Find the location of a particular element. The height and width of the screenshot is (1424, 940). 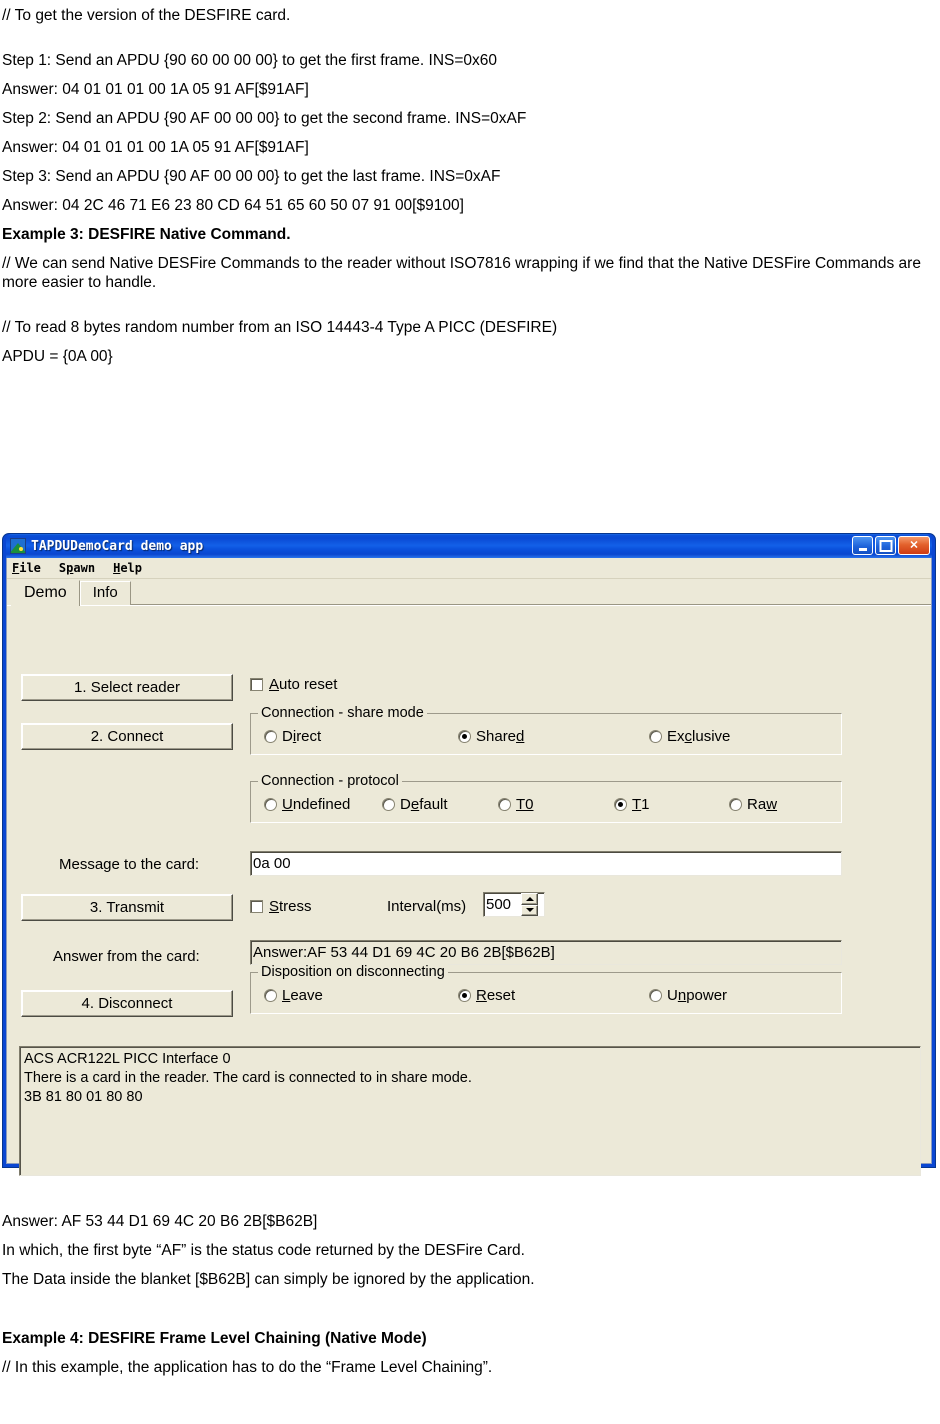

radio-share-direct-label: Direct is located at coordinates (302, 736).